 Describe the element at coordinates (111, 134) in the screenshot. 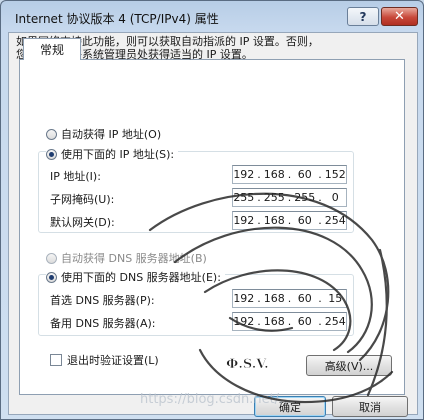

I see `radio-auto-ip-label: 自动获得 IP 地址(O)` at that location.